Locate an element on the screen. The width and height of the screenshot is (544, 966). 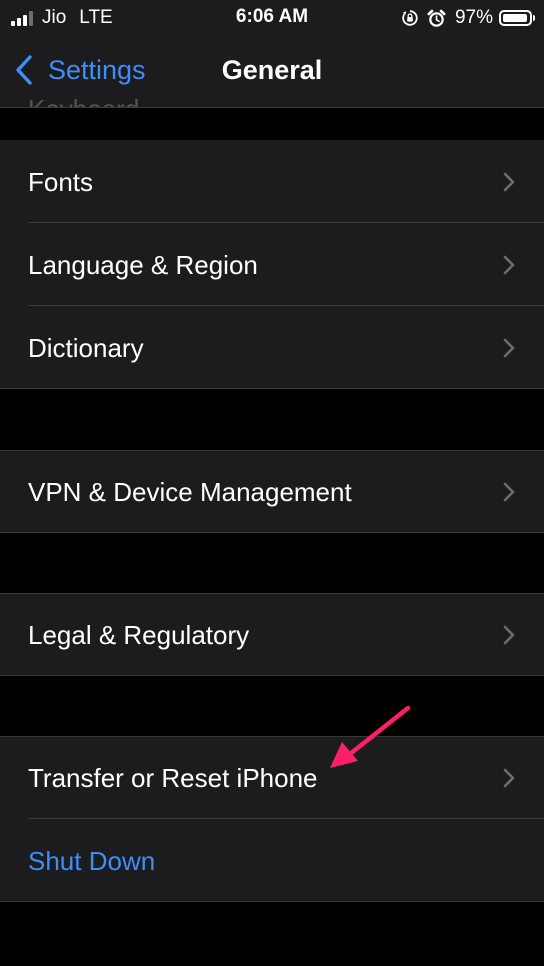
settings-row-dictionary: Dictionary is located at coordinates (272, 347).